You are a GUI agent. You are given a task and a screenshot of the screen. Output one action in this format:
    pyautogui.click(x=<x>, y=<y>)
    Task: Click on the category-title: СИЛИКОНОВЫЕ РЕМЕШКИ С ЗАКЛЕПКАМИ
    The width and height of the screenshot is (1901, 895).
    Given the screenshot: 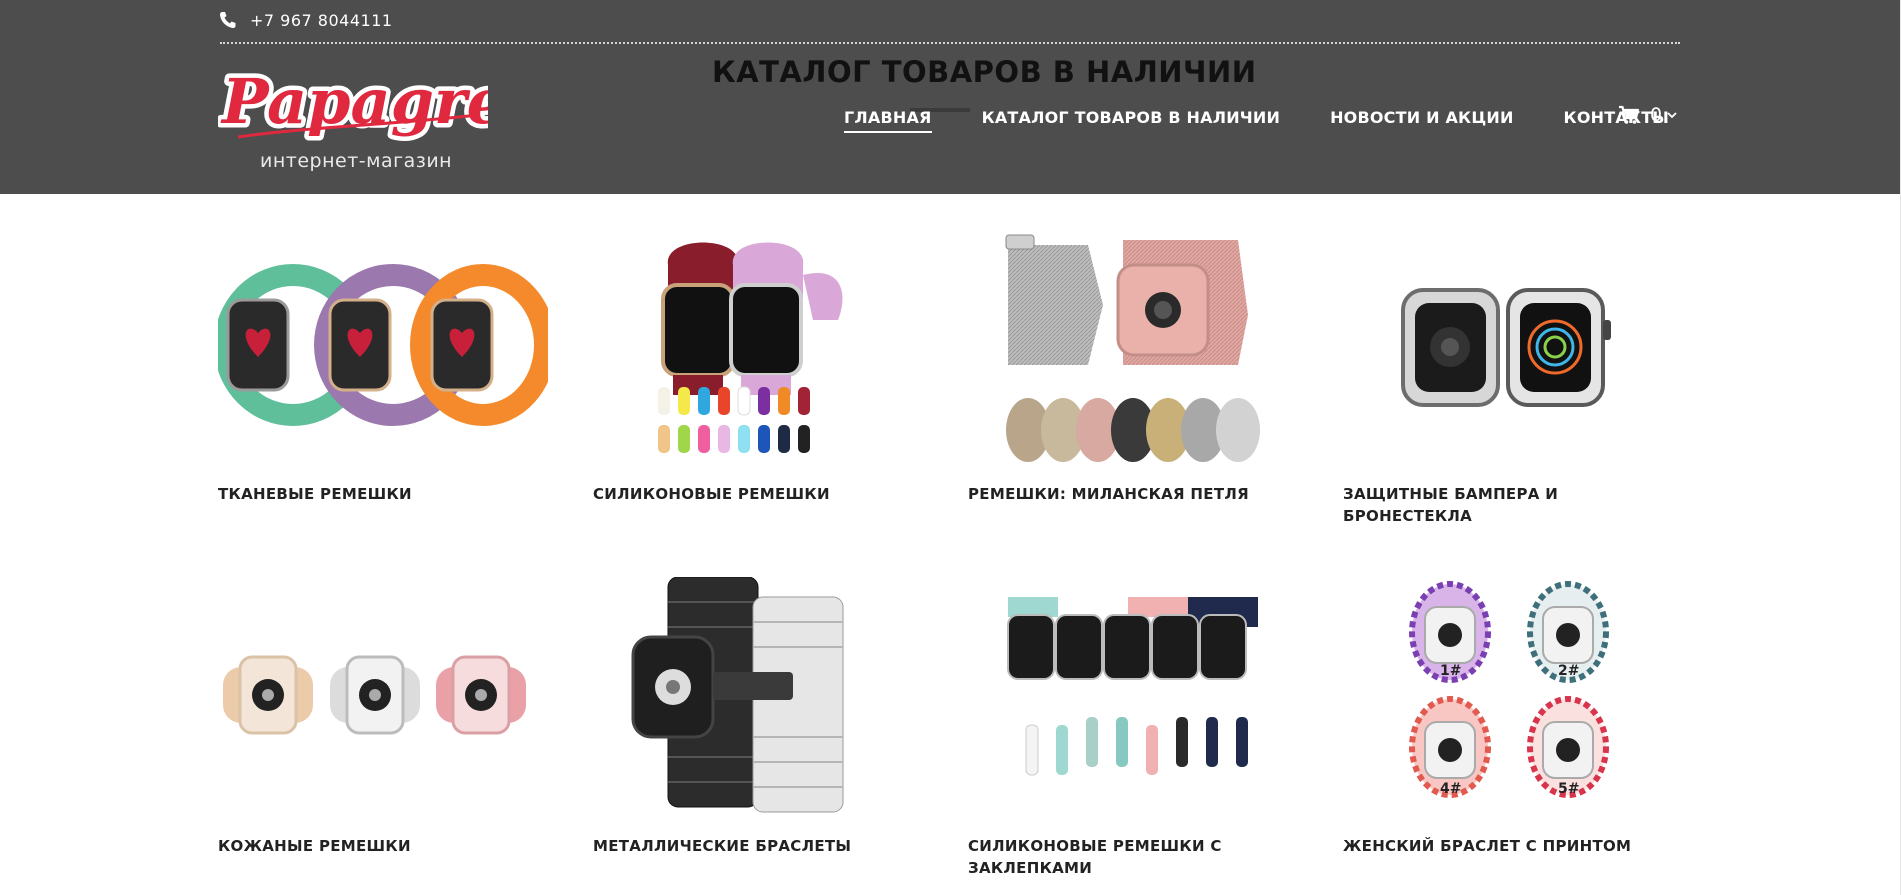 What is the action you would take?
    pyautogui.click(x=1133, y=857)
    